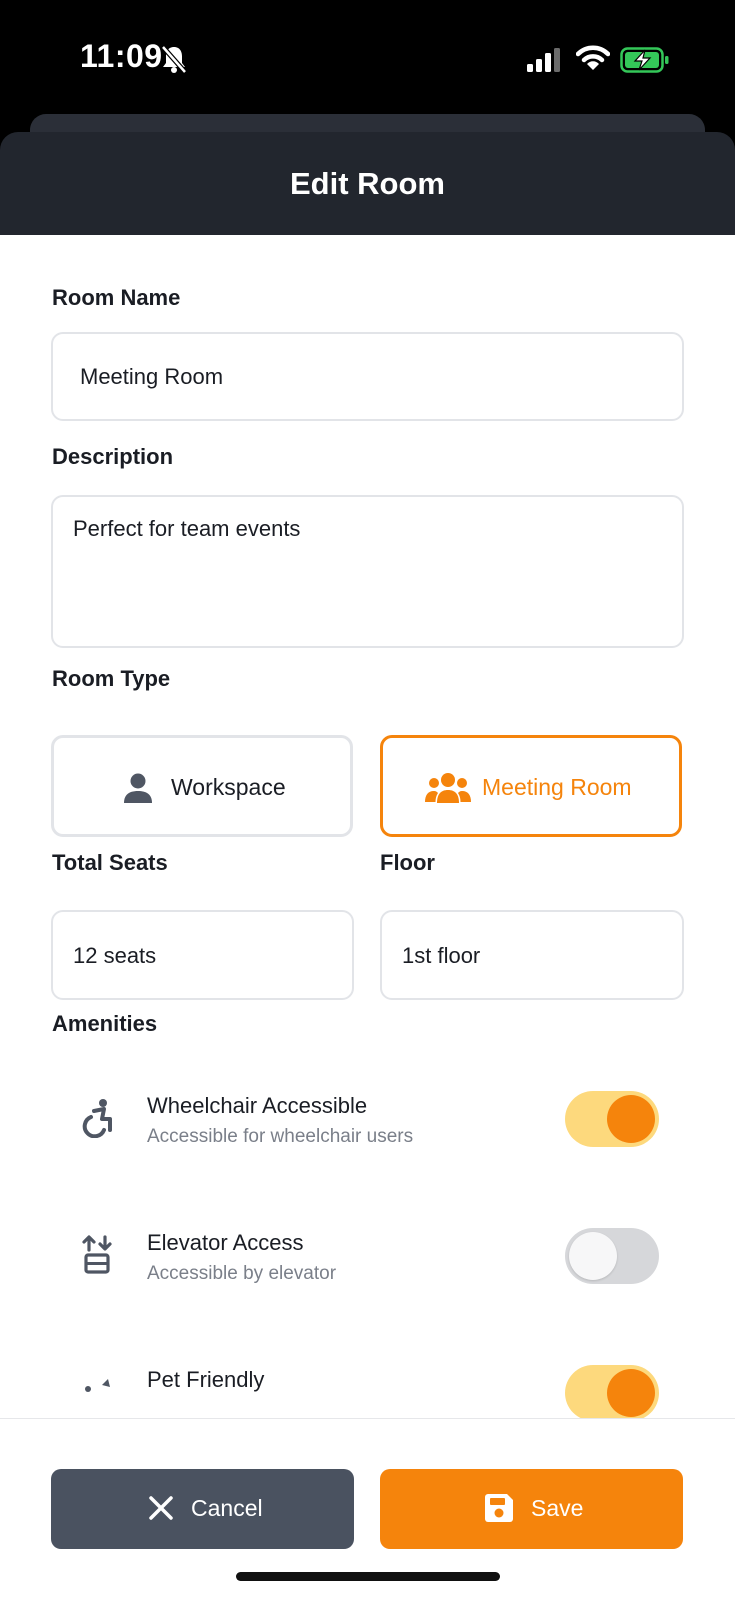 Image resolution: width=735 pixels, height=1601 pixels. Describe the element at coordinates (187, 528) in the screenshot. I see `description-value: Perfect for team events` at that location.